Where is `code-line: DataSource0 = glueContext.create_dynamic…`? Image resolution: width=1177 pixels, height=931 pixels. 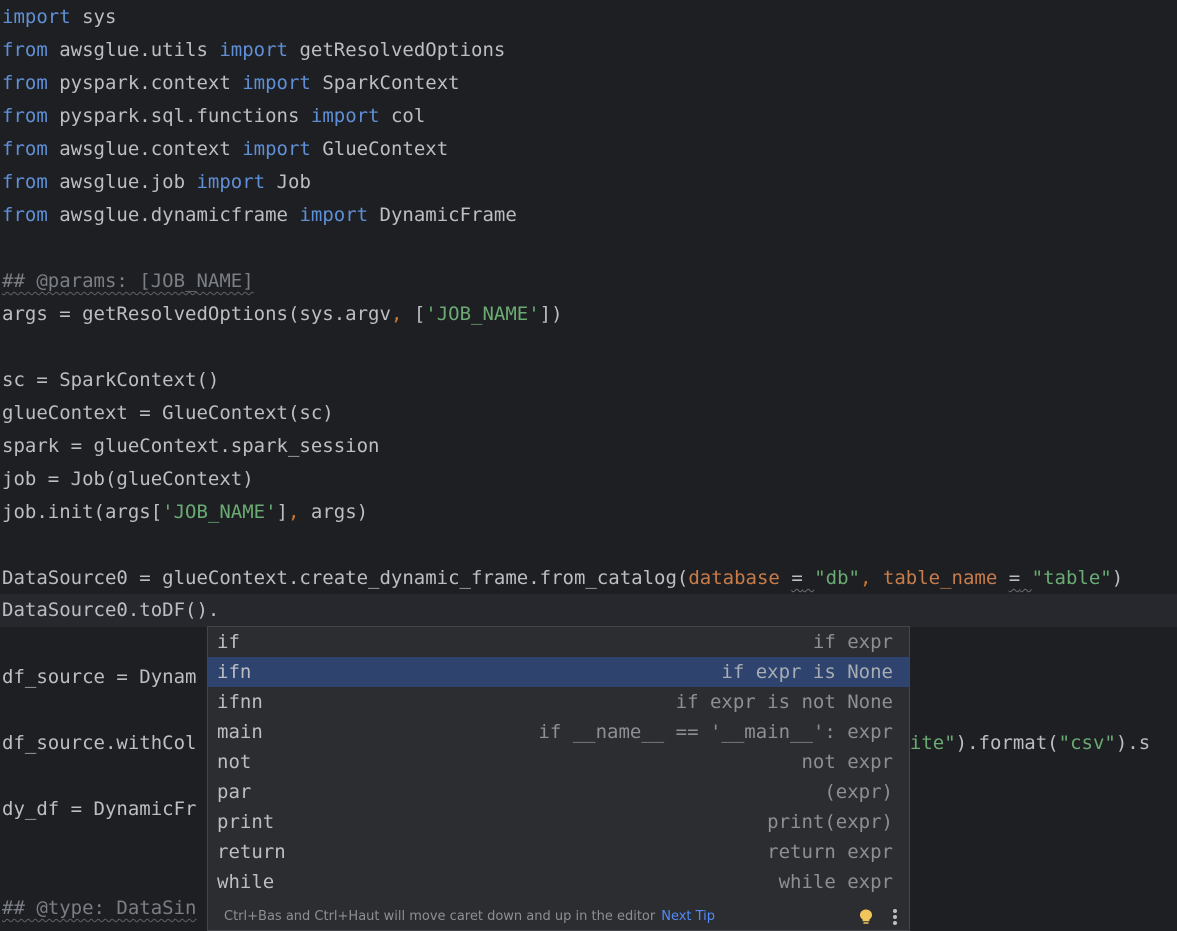 code-line: DataSource0 = glueContext.create_dynamic… is located at coordinates (588, 578).